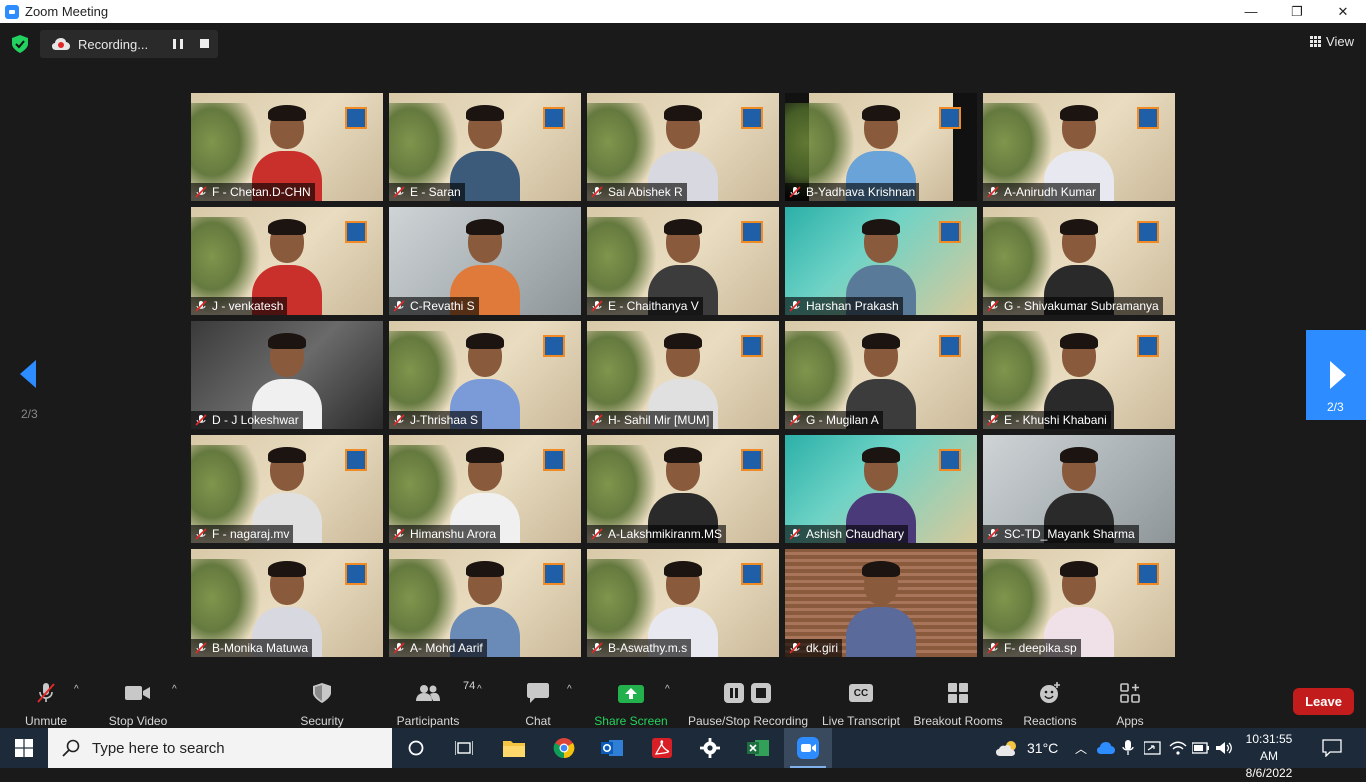 The width and height of the screenshot is (1366, 782). Describe the element at coordinates (758, 748) in the screenshot. I see `excel-button` at that location.